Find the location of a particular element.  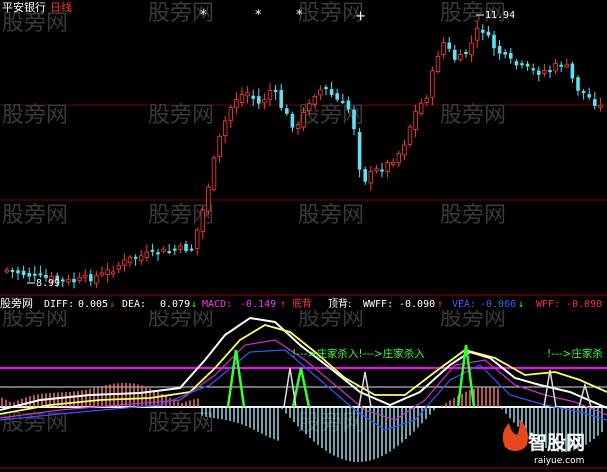

wwff-label: WWFF: is located at coordinates (378, 304).